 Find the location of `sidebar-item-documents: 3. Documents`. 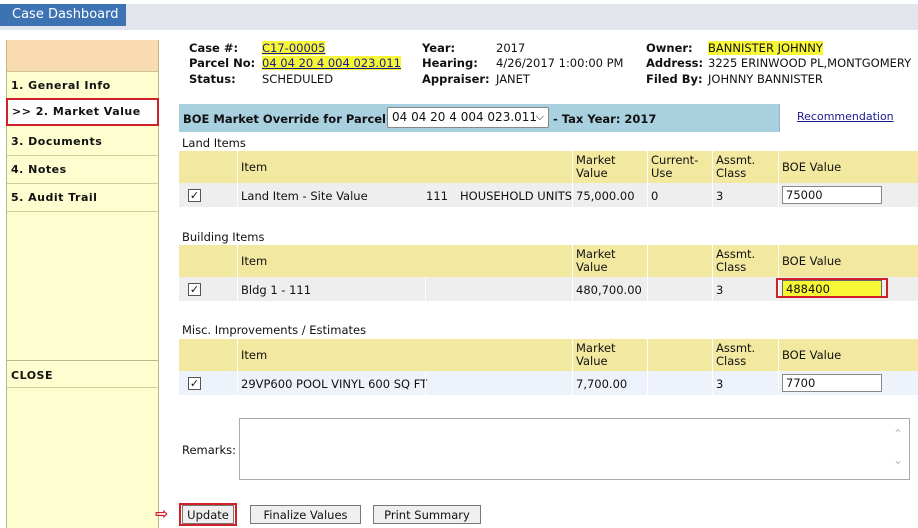

sidebar-item-documents: 3. Documents is located at coordinates (82, 142).